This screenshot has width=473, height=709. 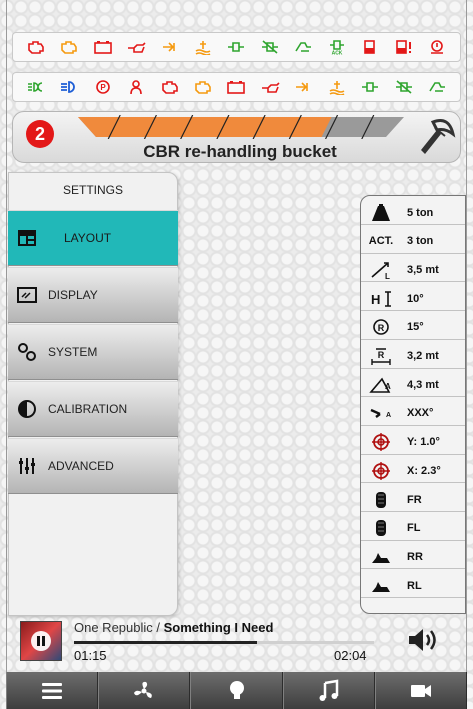 I want to click on person-icon, so click(x=136, y=87).